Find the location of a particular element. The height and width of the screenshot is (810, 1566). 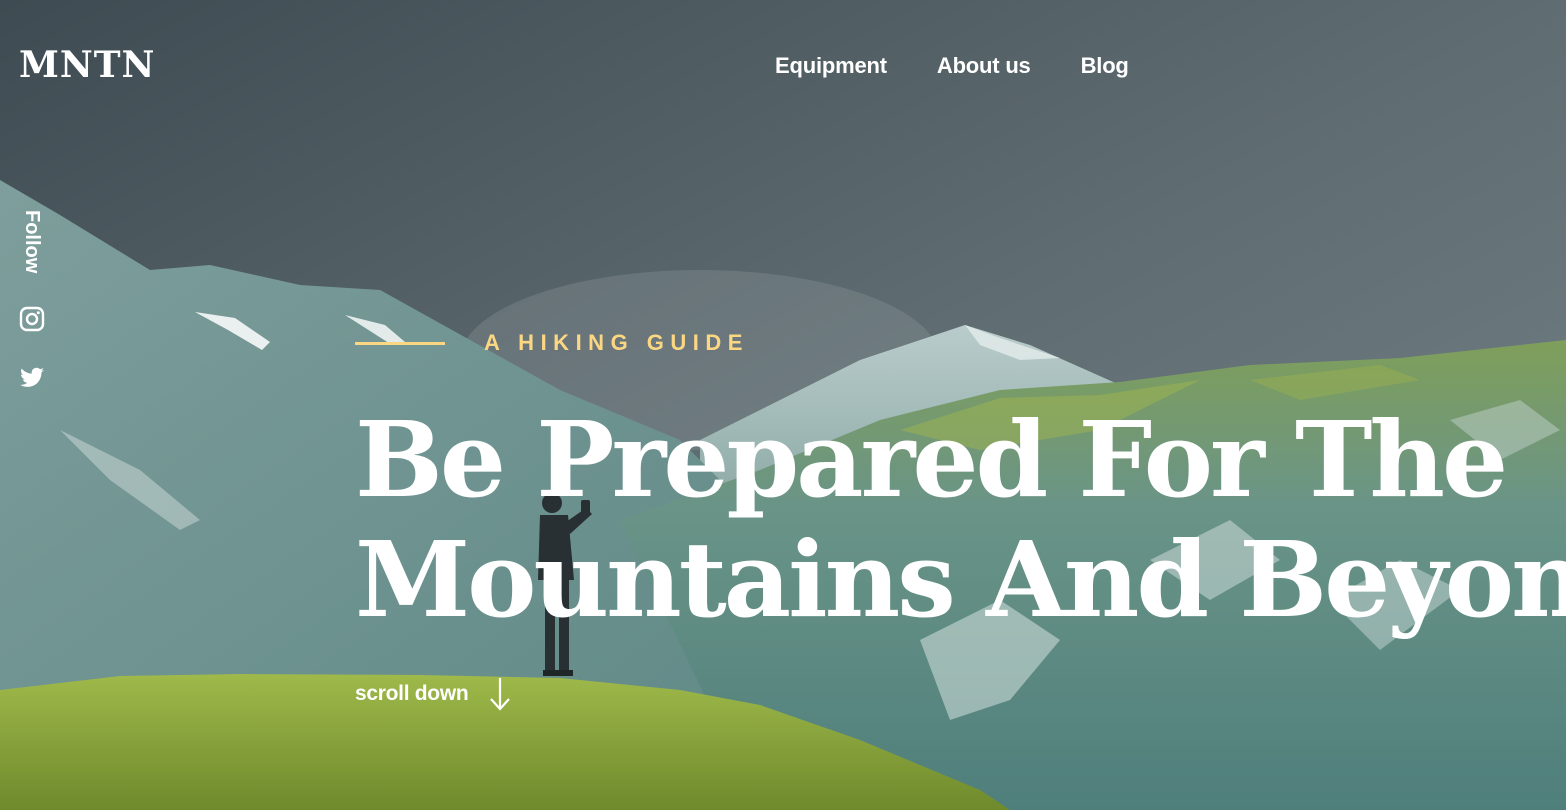

main-nav: Equipment About us Blog is located at coordinates (952, 66).